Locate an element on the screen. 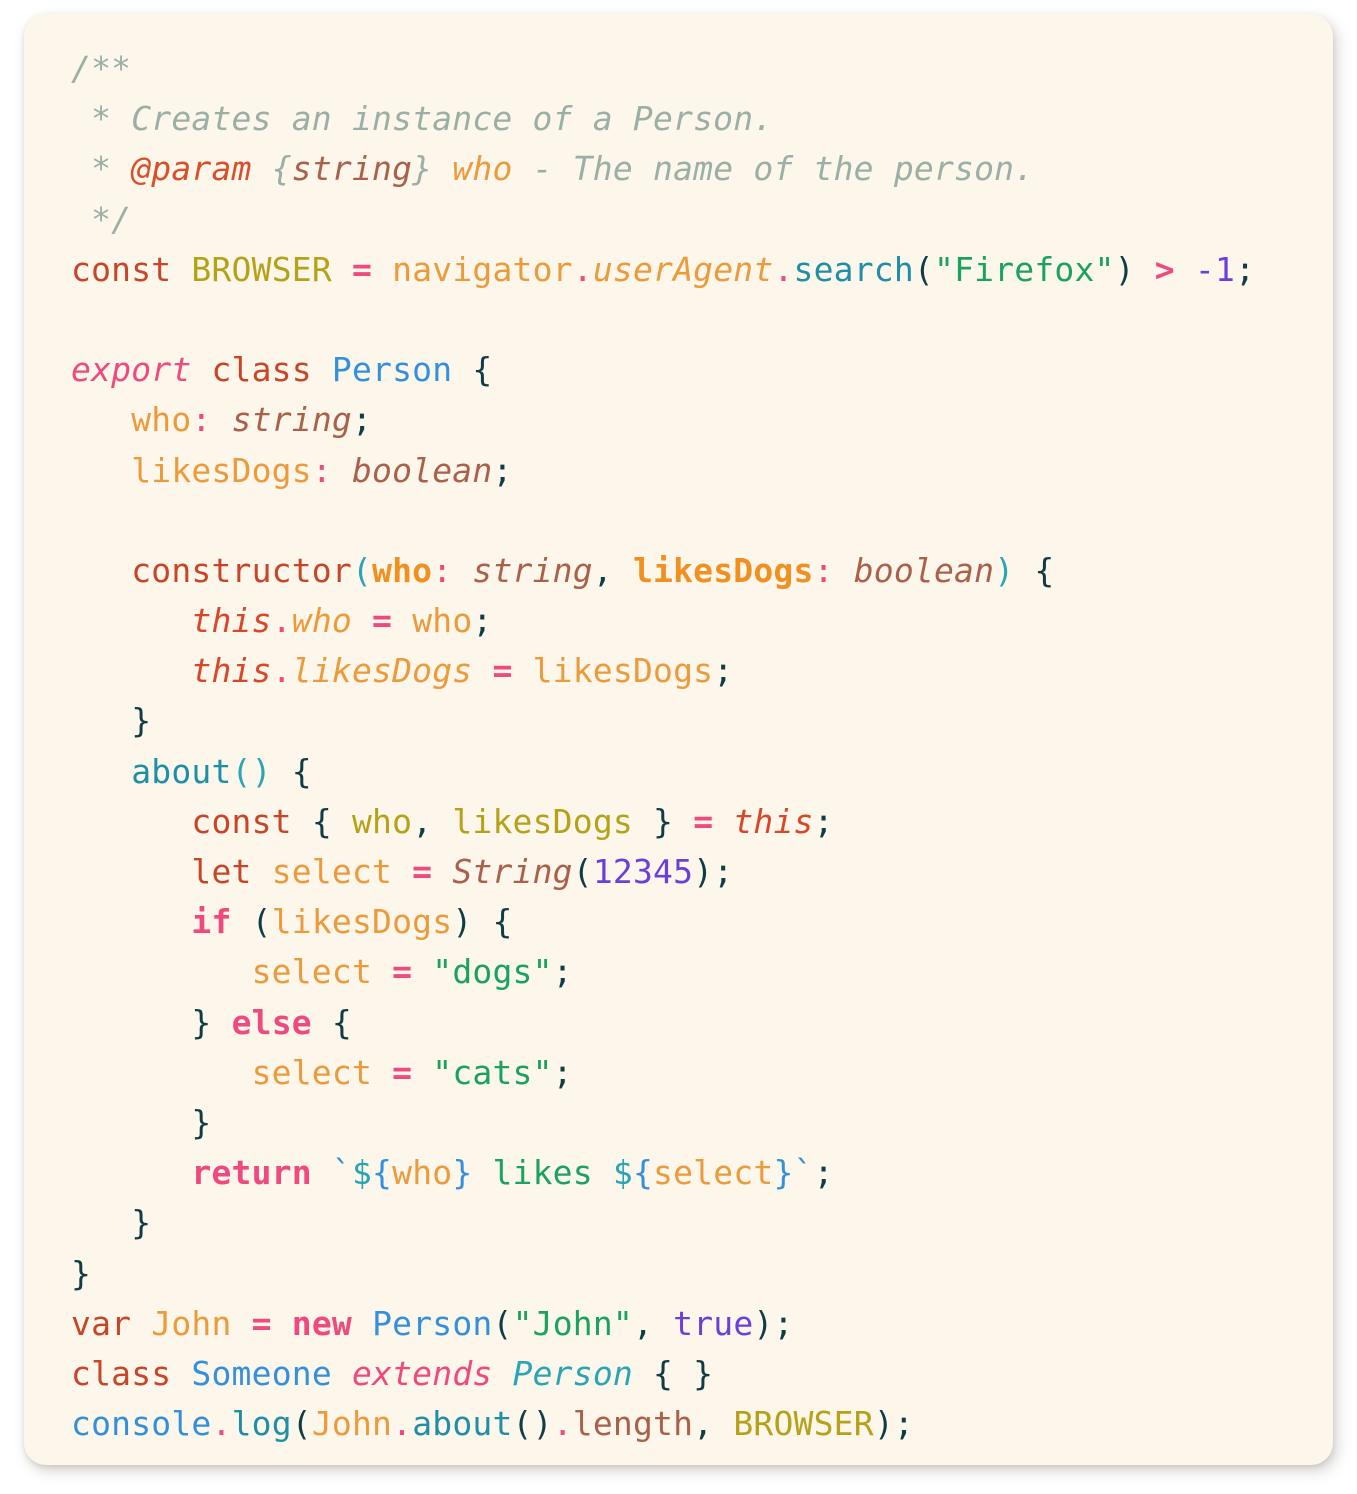 The width and height of the screenshot is (1357, 1494). code-token: () is located at coordinates (532, 1424).